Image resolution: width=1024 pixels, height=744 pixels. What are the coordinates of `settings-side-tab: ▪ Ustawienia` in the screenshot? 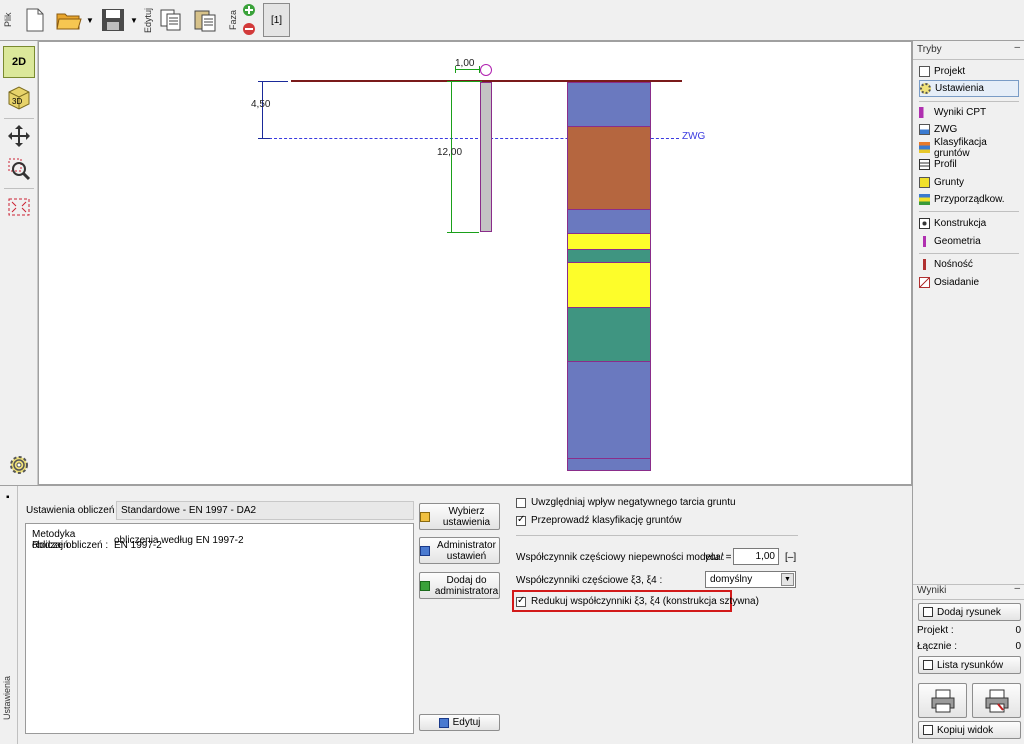 It's located at (9, 615).